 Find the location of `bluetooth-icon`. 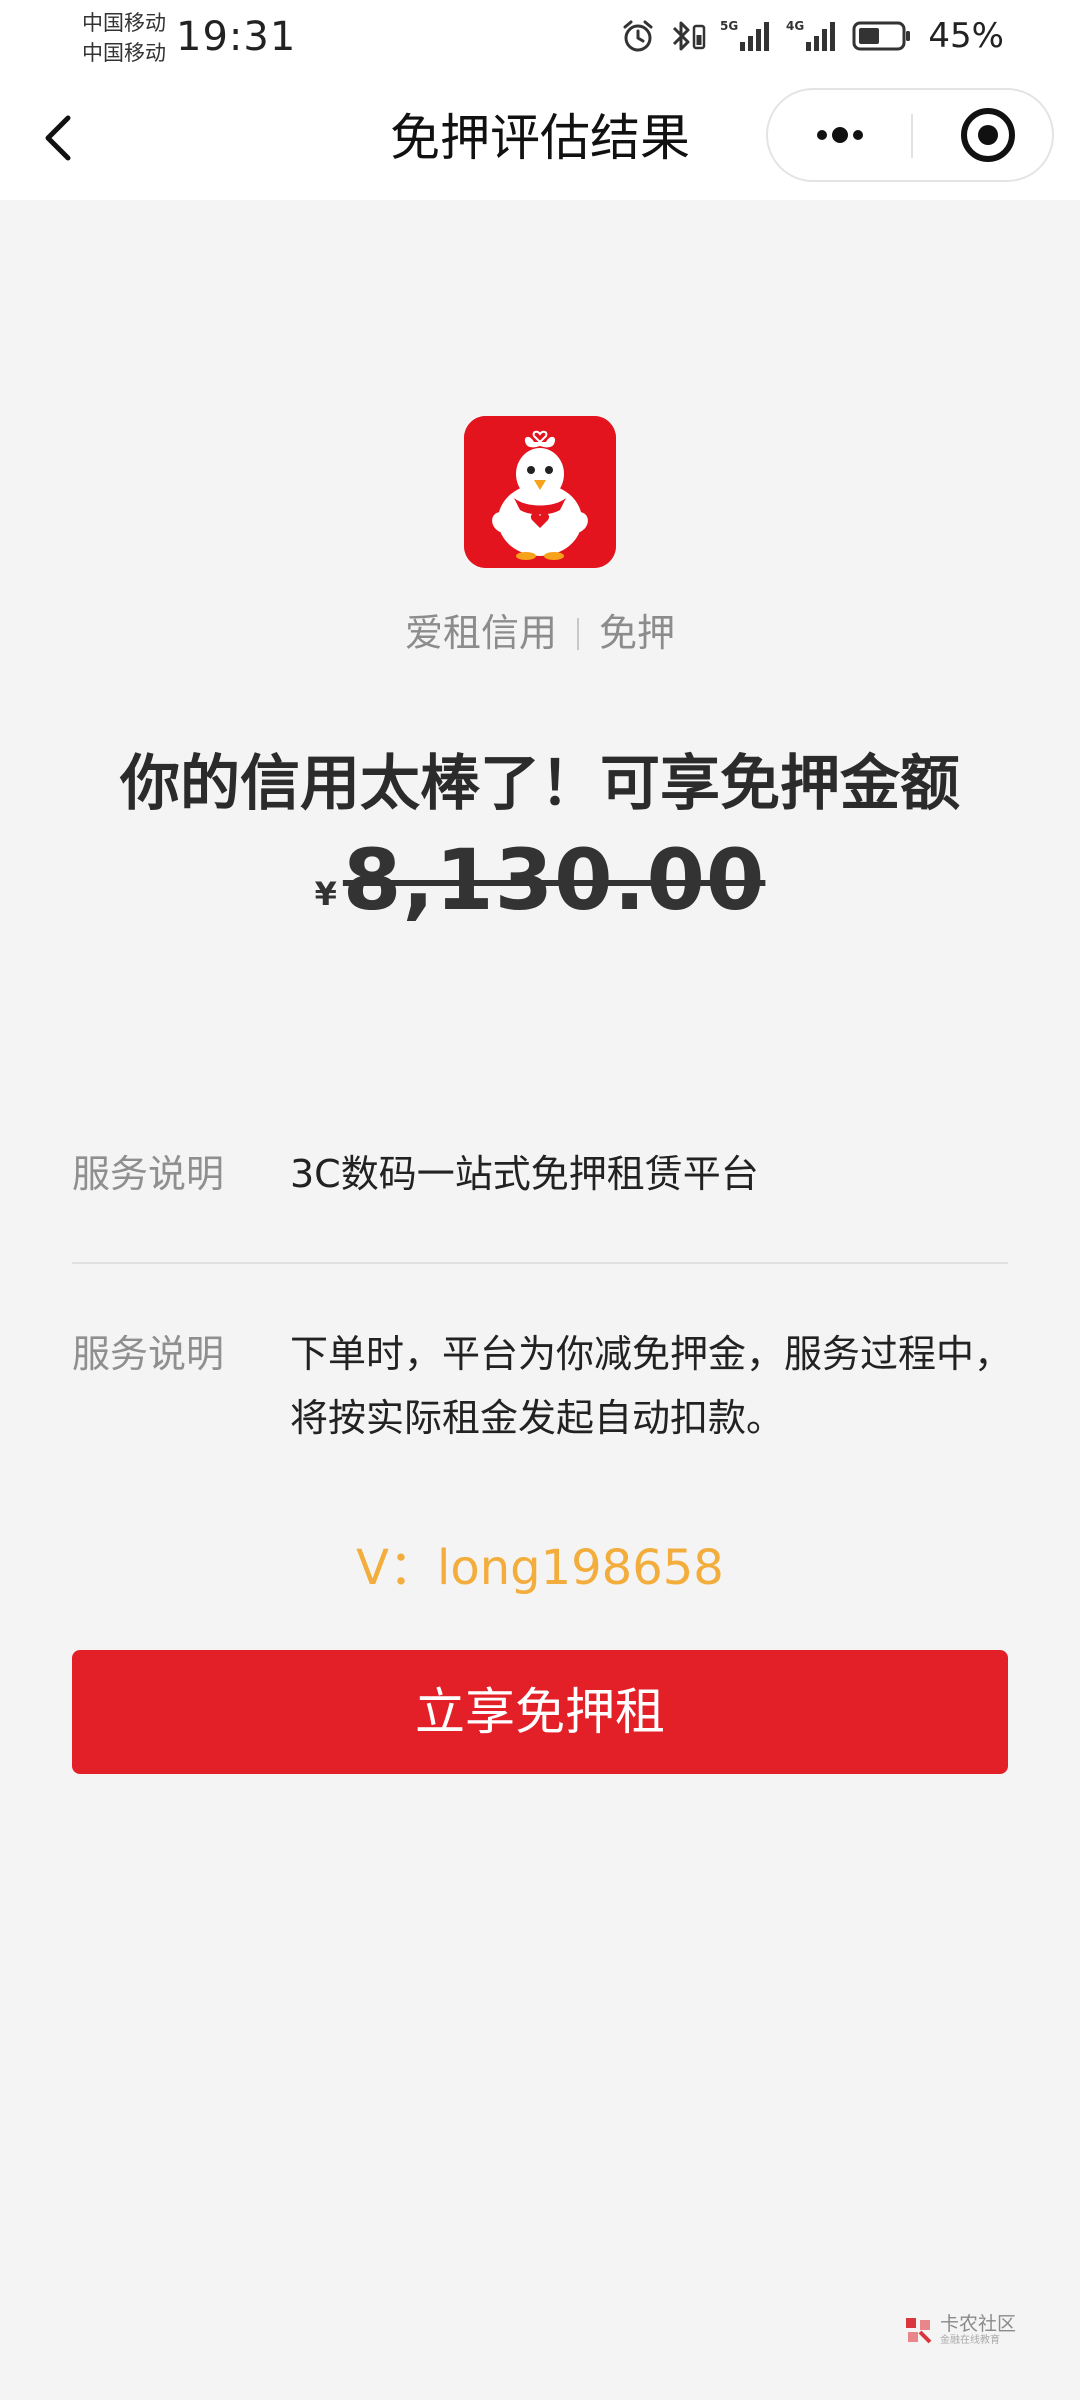

bluetooth-icon is located at coordinates (689, 36).